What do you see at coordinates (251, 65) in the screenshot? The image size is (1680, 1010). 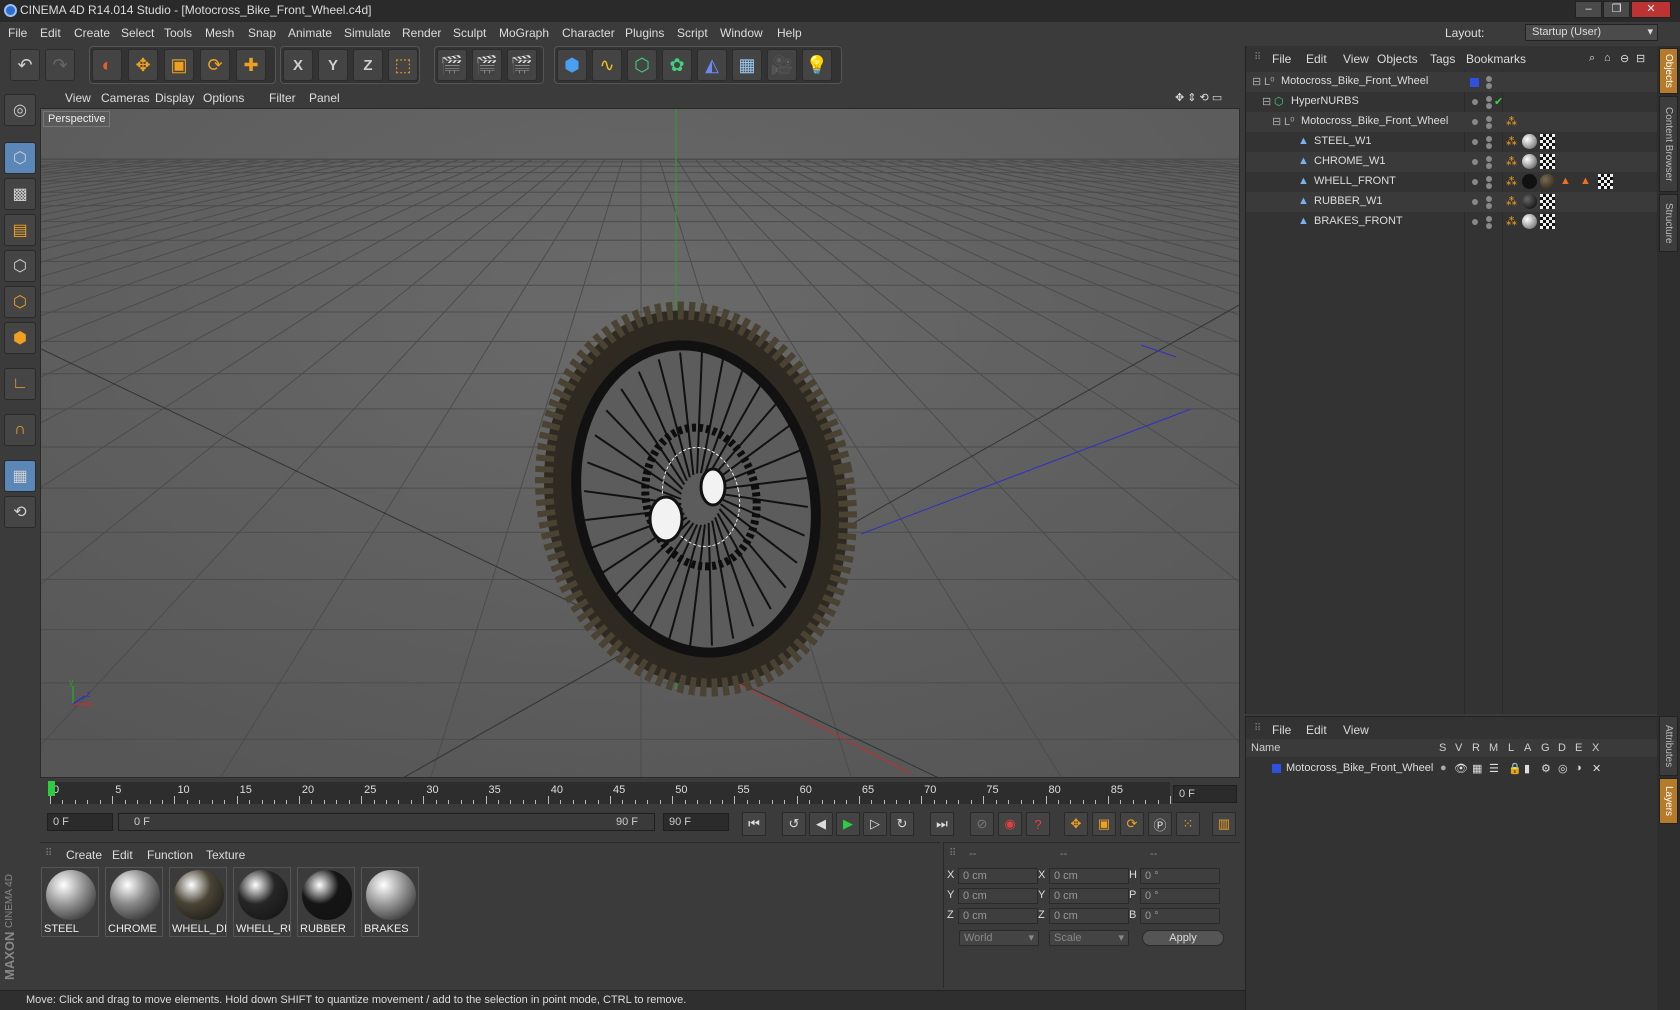 I see `add-tool-button: ✚` at bounding box center [251, 65].